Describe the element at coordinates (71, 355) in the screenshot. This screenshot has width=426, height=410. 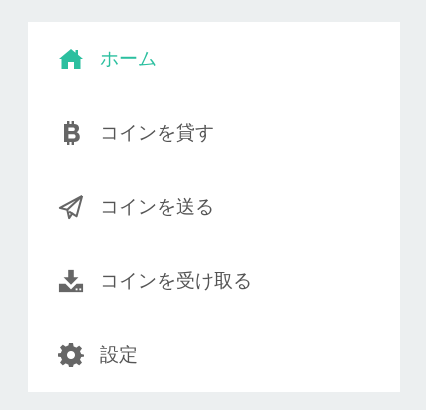
I see `settings-icon` at that location.